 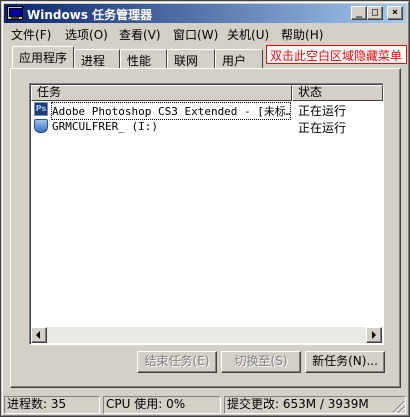 What do you see at coordinates (260, 35) in the screenshot?
I see `menu-shutdown-accel: (U)` at bounding box center [260, 35].